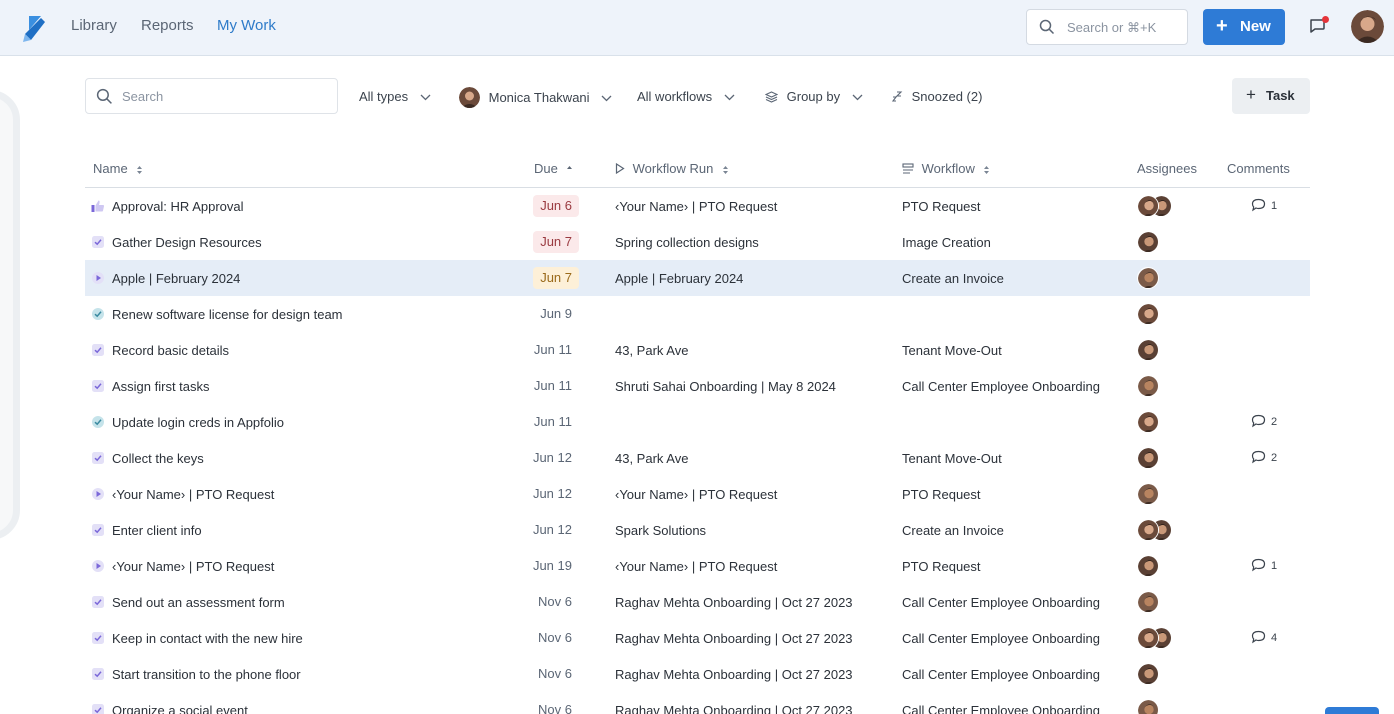  Describe the element at coordinates (946, 168) in the screenshot. I see `column-workflow: Workflow` at that location.